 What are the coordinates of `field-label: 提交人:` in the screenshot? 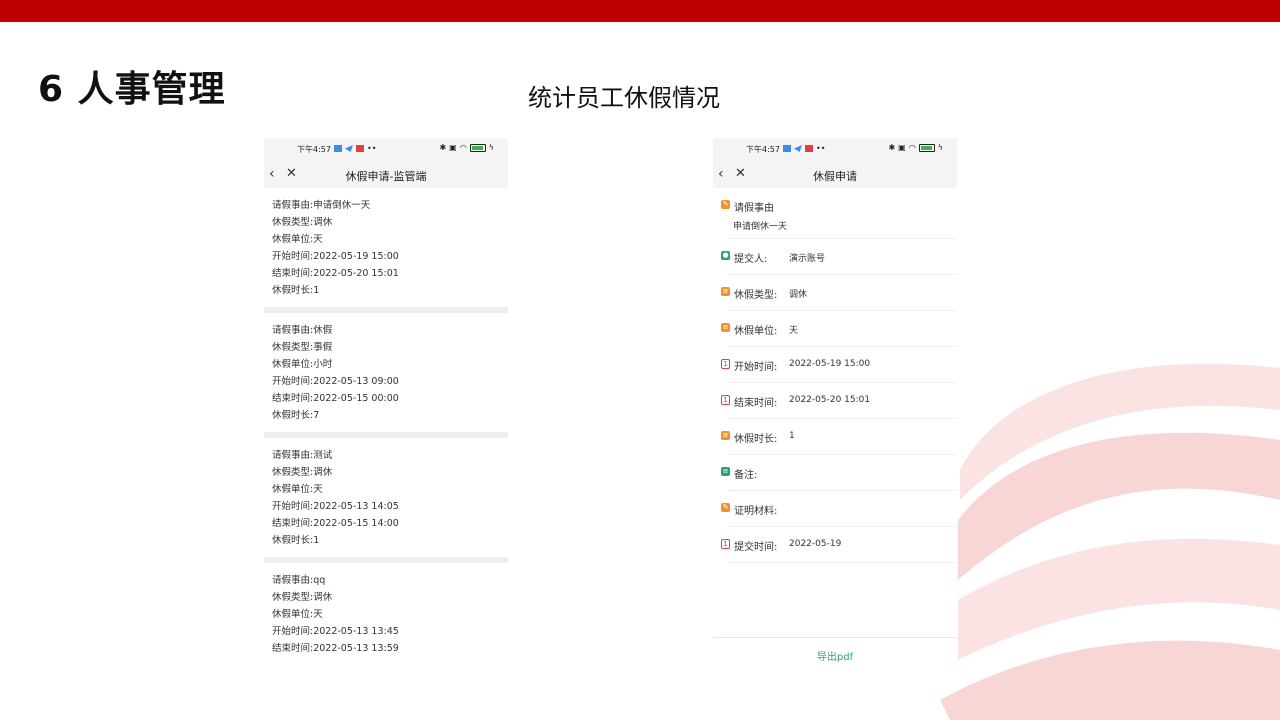 It's located at (751, 259).